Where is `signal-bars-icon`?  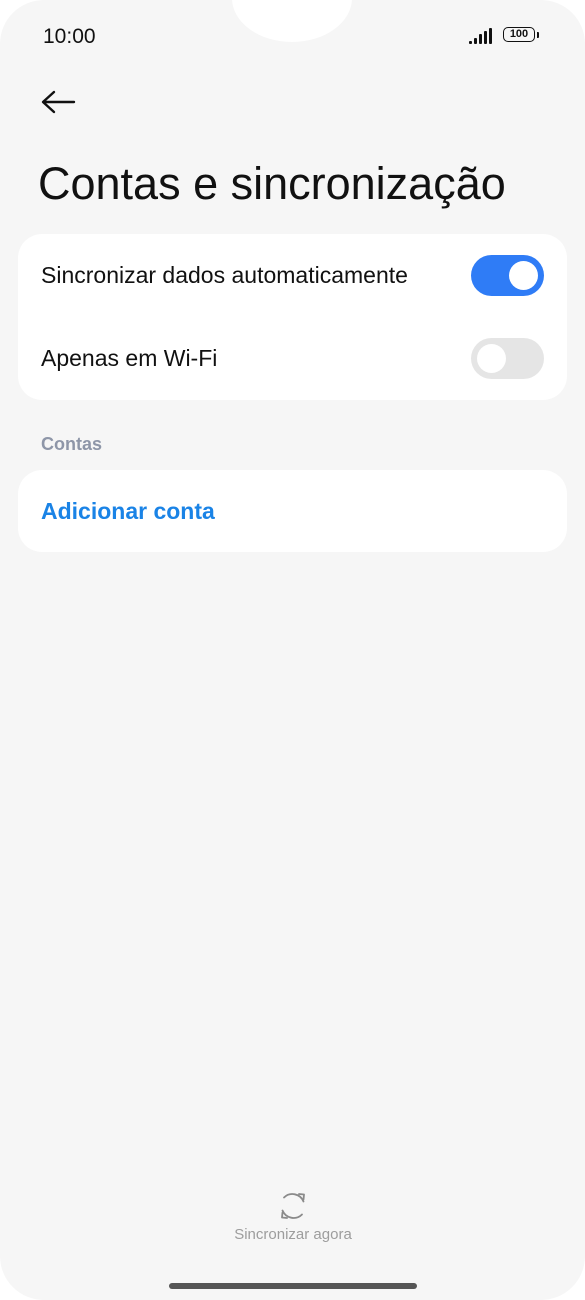
signal-bars-icon is located at coordinates (483, 36).